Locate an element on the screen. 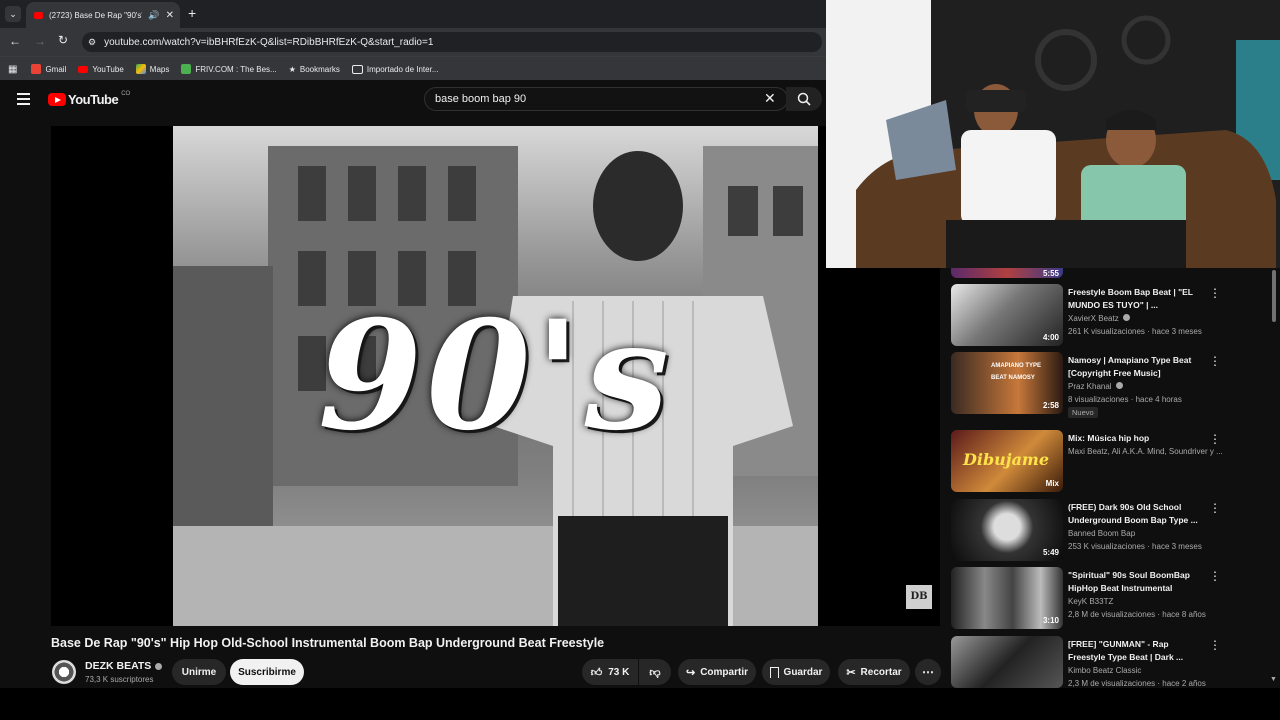 Image resolution: width=1280 pixels, height=720 pixels. channel-name-text: DEZK BEATS is located at coordinates (118, 666).